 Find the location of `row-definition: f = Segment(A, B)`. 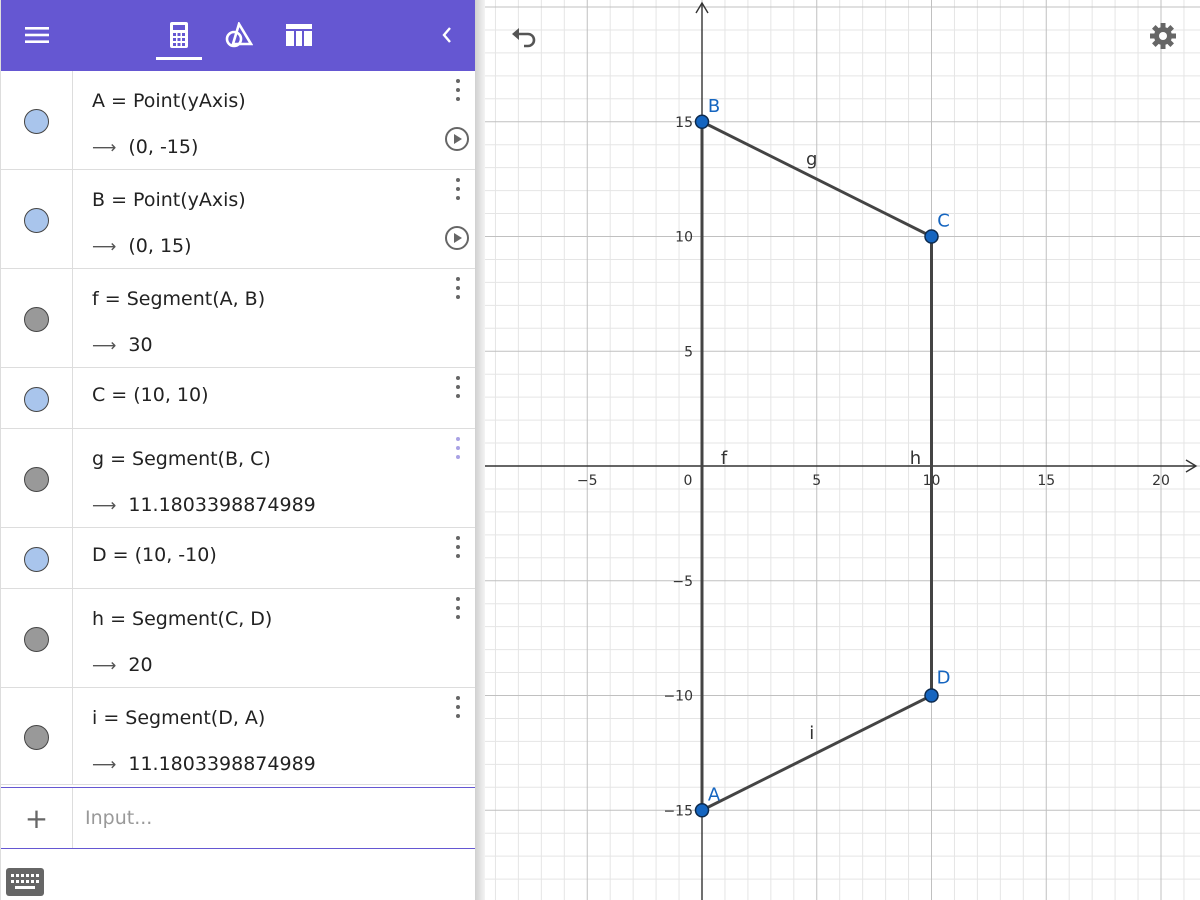

row-definition: f = Segment(A, B) is located at coordinates (178, 299).